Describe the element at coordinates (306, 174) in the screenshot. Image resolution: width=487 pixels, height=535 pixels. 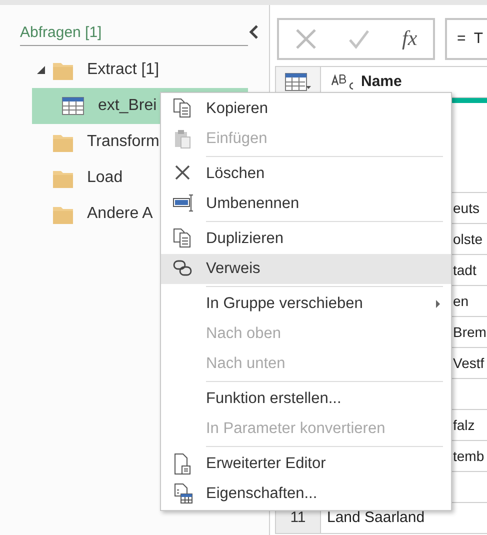
I see `menu-item: Löschen` at that location.